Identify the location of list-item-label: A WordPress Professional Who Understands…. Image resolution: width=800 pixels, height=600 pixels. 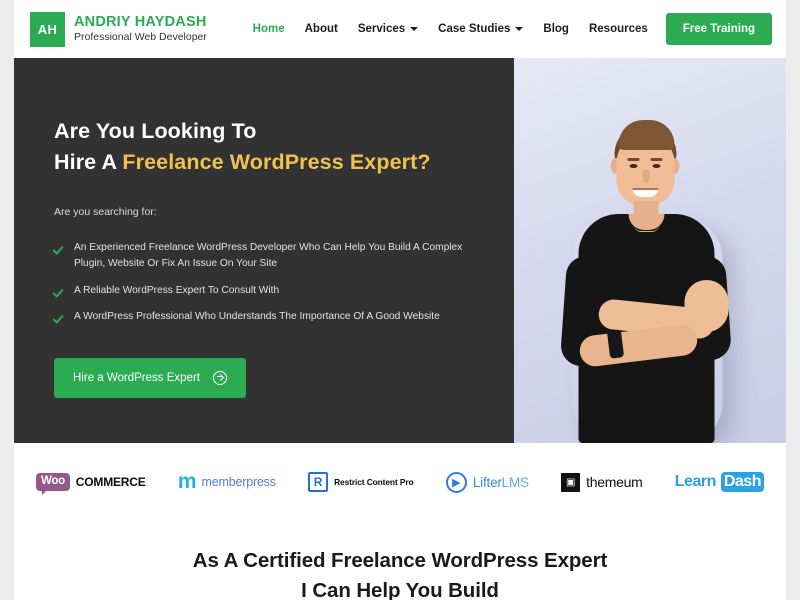
(257, 317).